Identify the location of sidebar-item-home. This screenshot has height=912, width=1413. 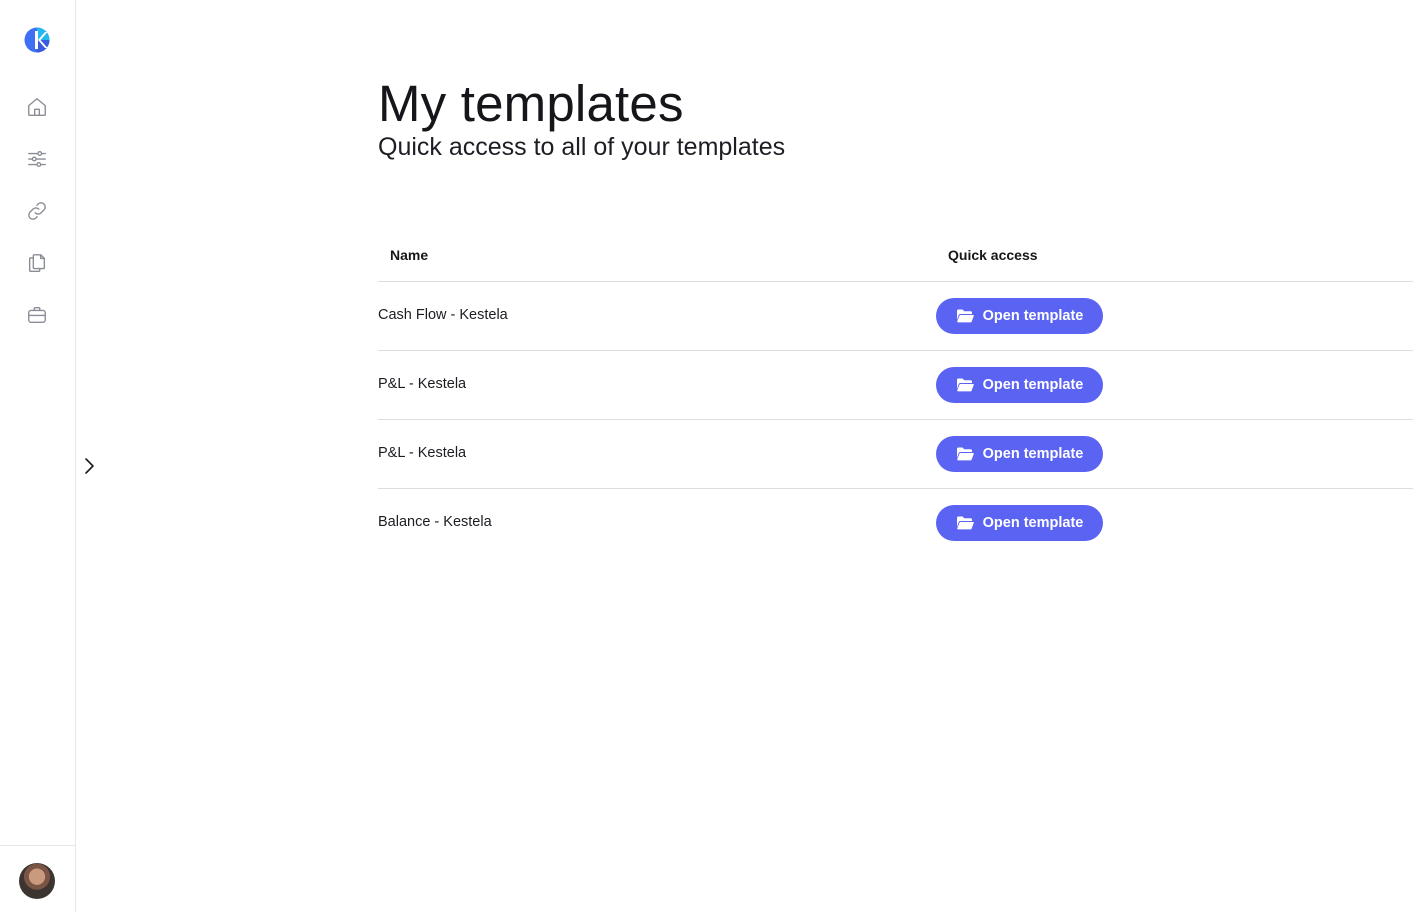
(37, 107).